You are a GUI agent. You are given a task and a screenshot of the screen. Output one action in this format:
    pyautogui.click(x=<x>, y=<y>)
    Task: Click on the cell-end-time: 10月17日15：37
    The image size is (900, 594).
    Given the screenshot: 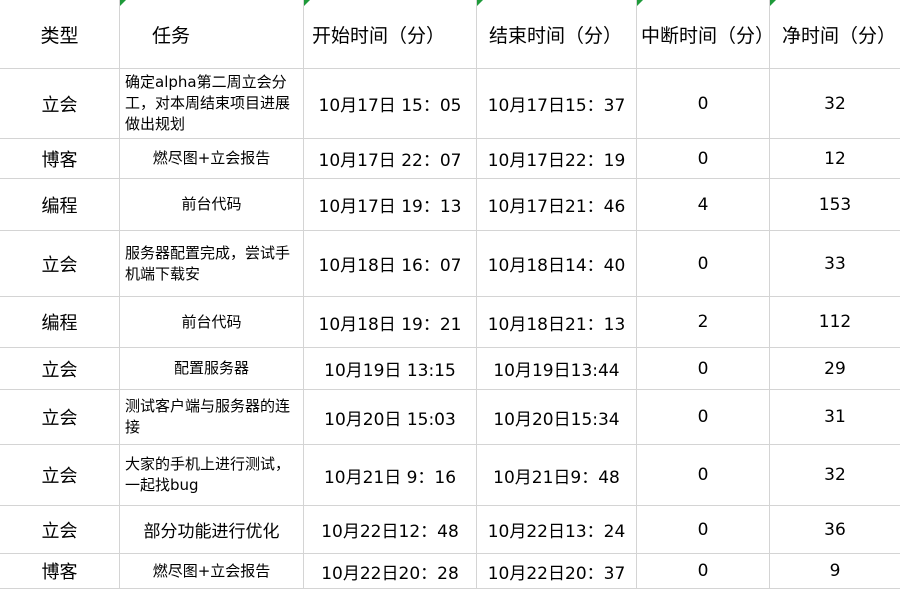 What is the action you would take?
    pyautogui.click(x=557, y=104)
    